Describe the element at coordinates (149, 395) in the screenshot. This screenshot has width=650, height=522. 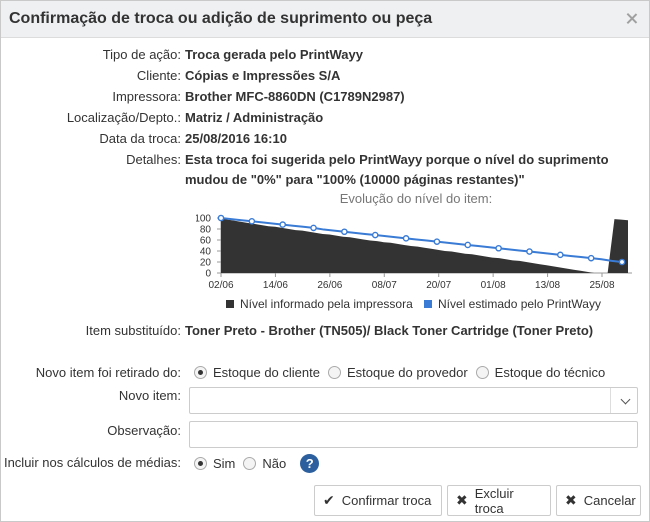
I see `new-item-label: Novo item:` at that location.